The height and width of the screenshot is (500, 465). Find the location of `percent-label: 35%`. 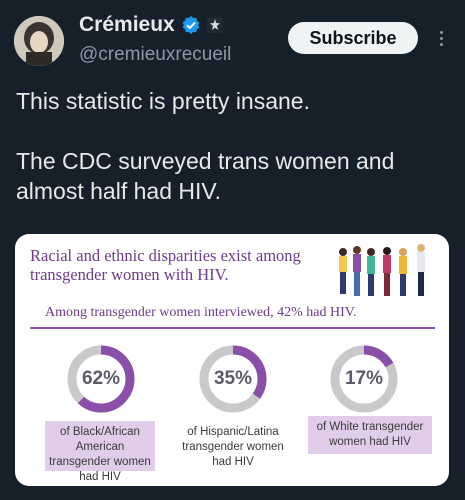

percent-label: 35% is located at coordinates (233, 378).